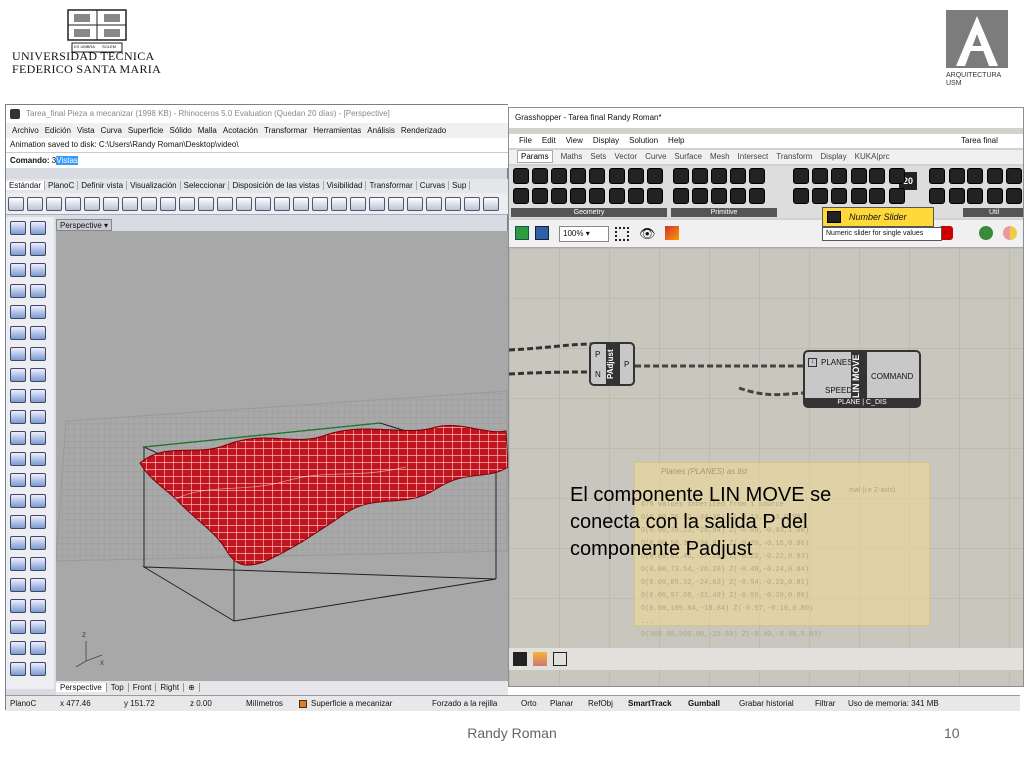 This screenshot has width=1024, height=768. I want to click on status-snap: Forzado a la rejilla, so click(464, 704).